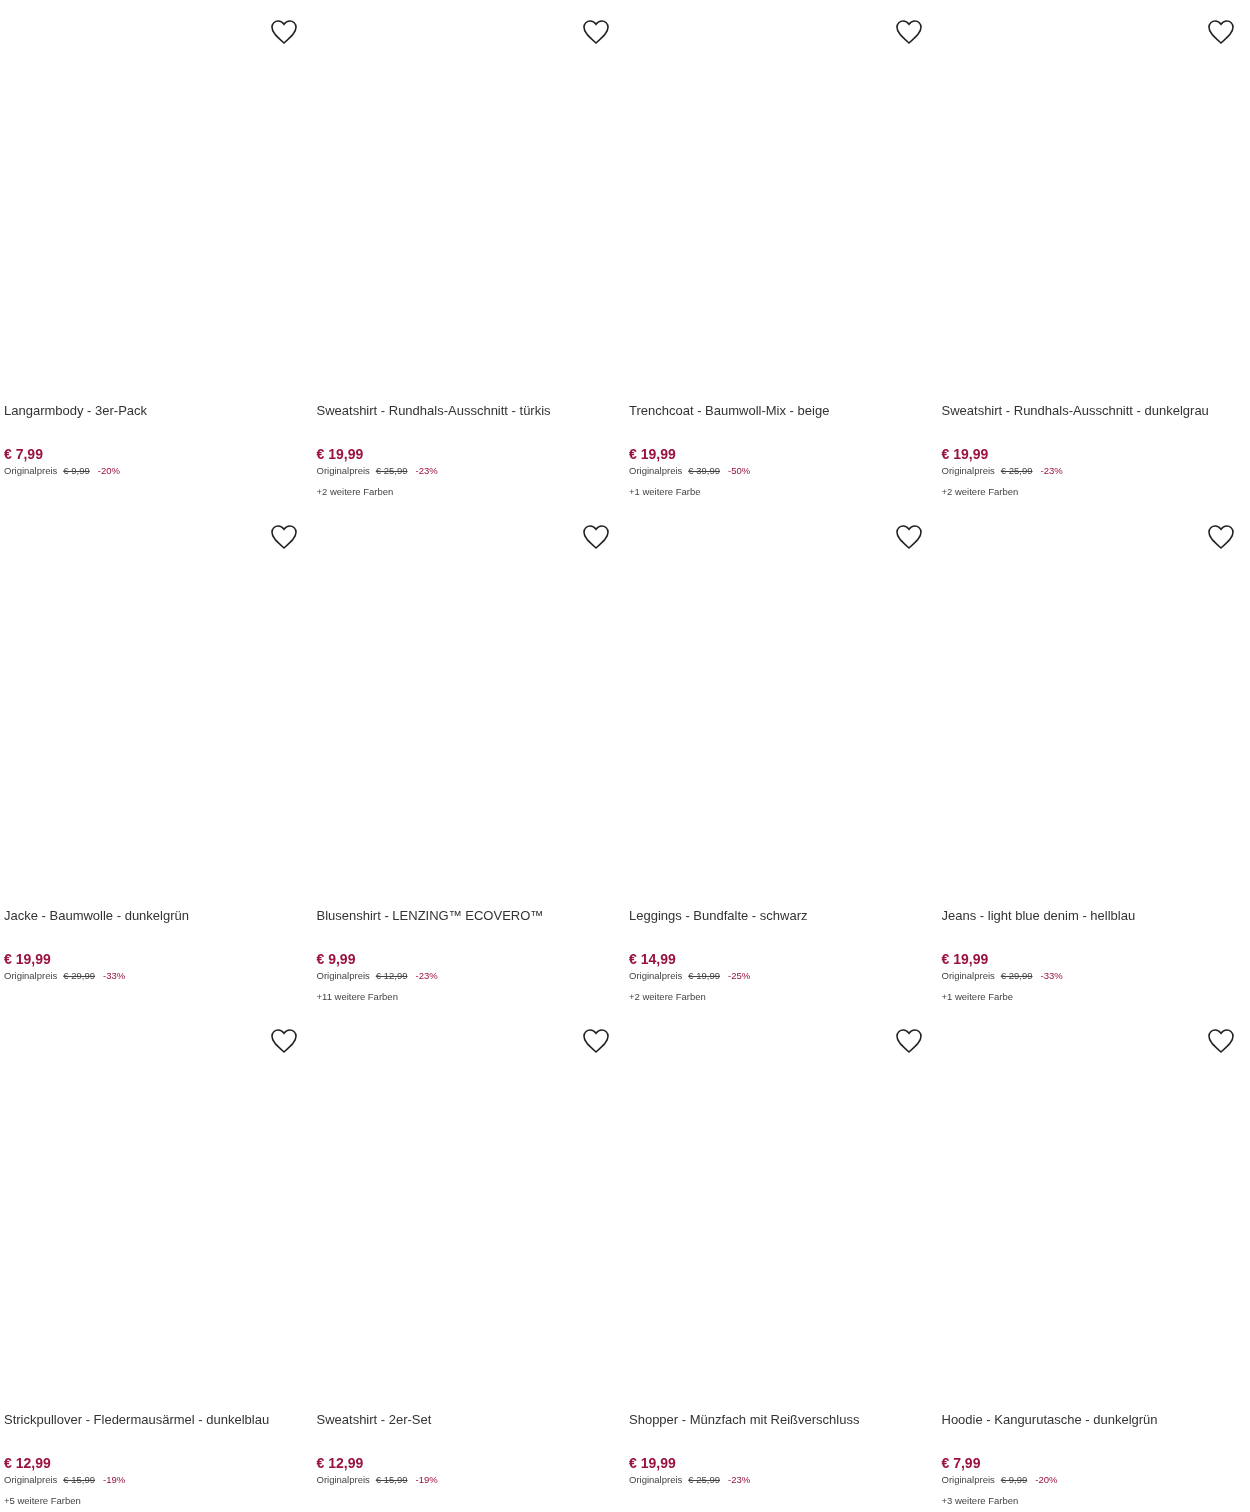 The image size is (1250, 1512). What do you see at coordinates (1093, 928) in the screenshot?
I see `product-title: Jeans - light blue denim - hellblau` at bounding box center [1093, 928].